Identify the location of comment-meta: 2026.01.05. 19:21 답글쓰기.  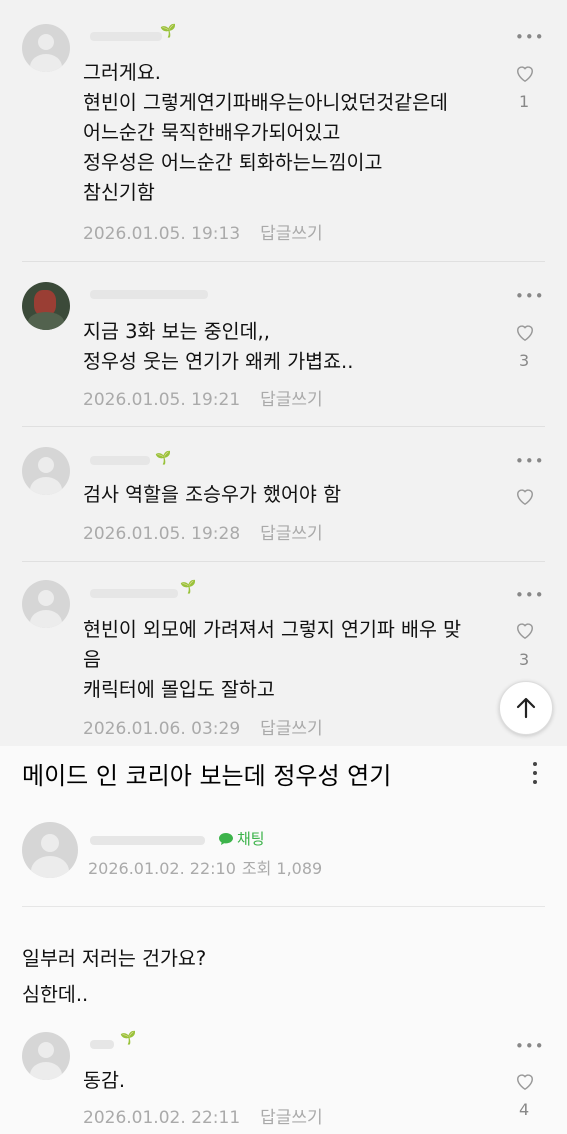
(203, 397).